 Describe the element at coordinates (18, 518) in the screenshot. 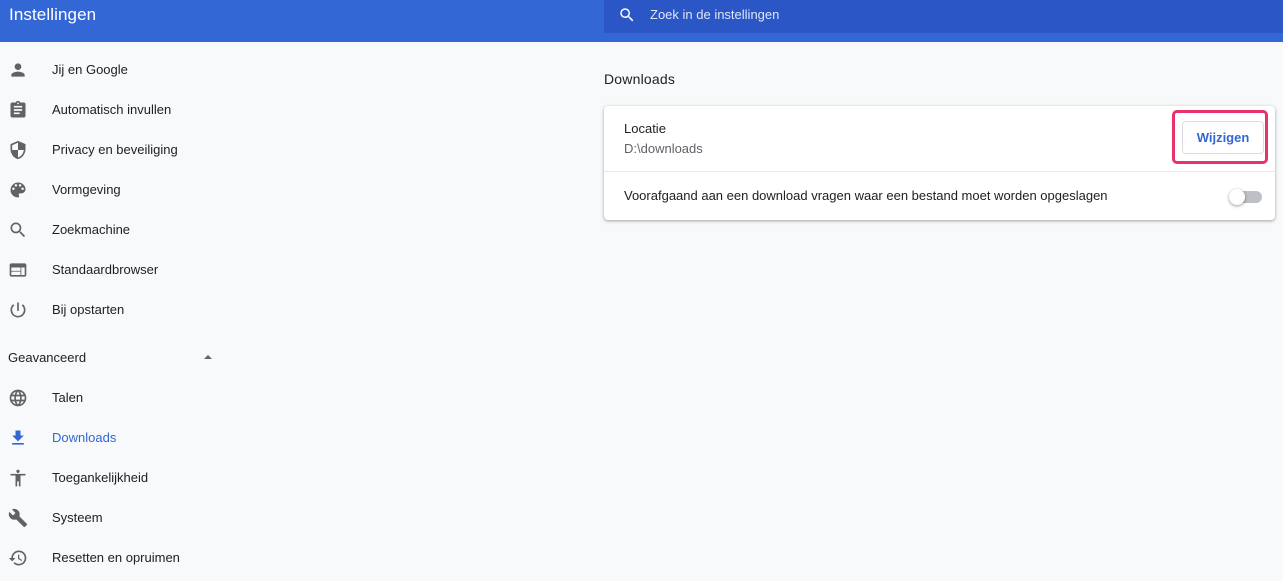

I see `wrench-icon` at that location.